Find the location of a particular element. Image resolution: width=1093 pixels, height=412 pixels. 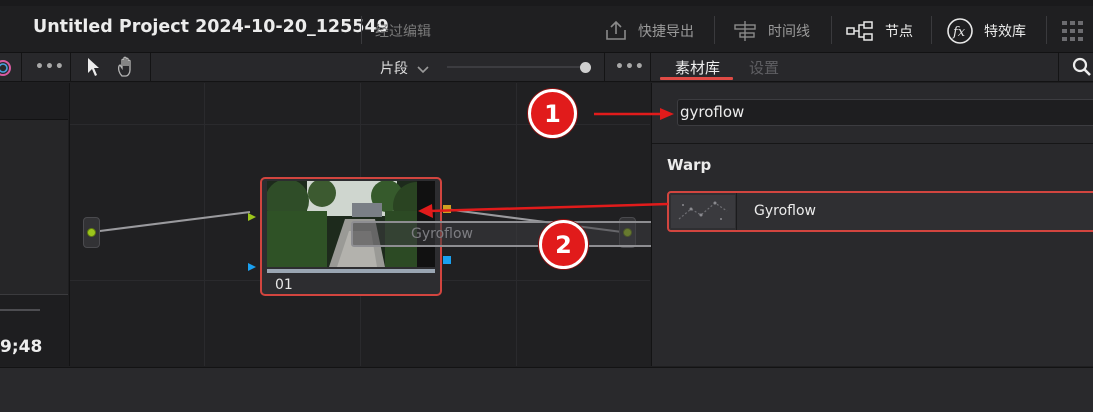

viewer-scrubber is located at coordinates (20, 310).